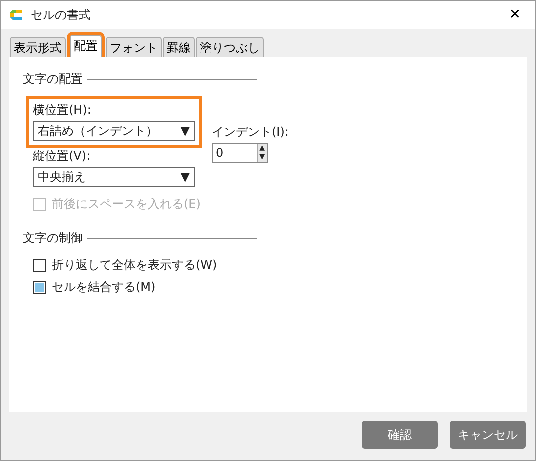 This screenshot has height=461, width=536. What do you see at coordinates (400, 435) in the screenshot?
I see `dialog-button: 確認` at bounding box center [400, 435].